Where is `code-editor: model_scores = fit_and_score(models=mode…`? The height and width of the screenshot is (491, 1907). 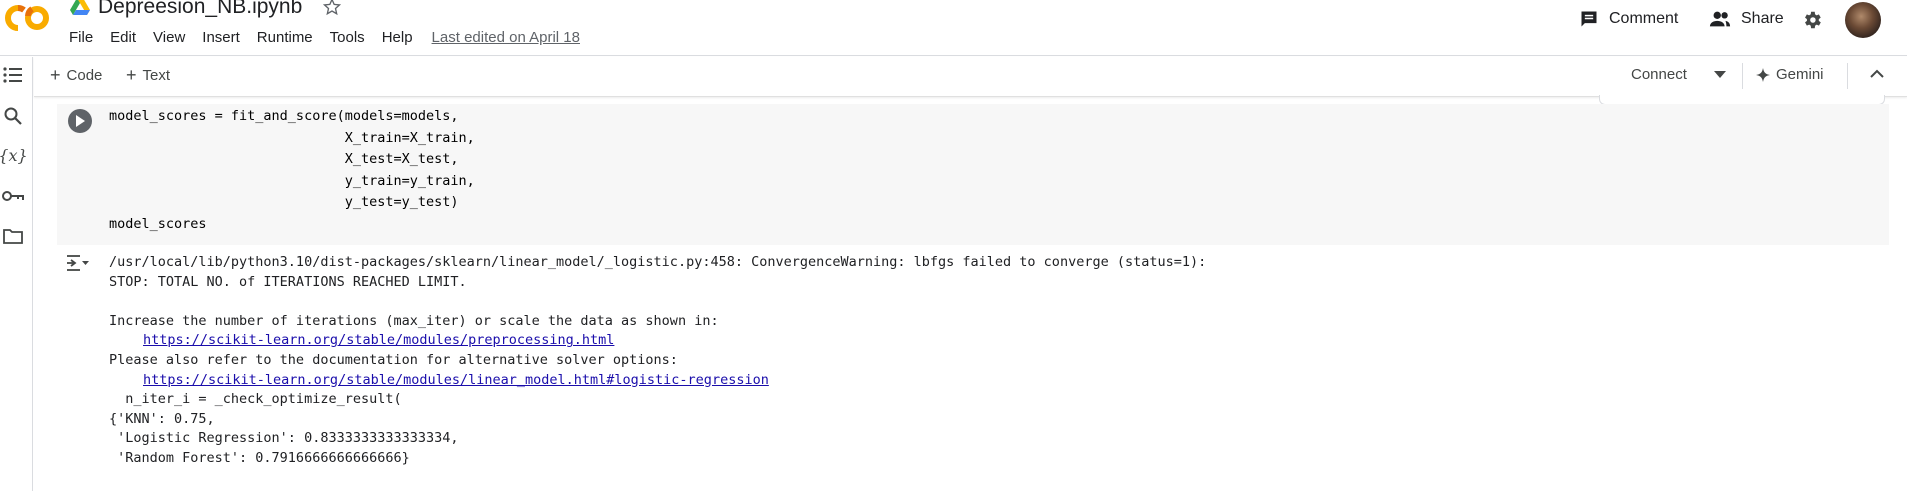
code-editor: model_scores = fit_and_score(models=mode… is located at coordinates (292, 170).